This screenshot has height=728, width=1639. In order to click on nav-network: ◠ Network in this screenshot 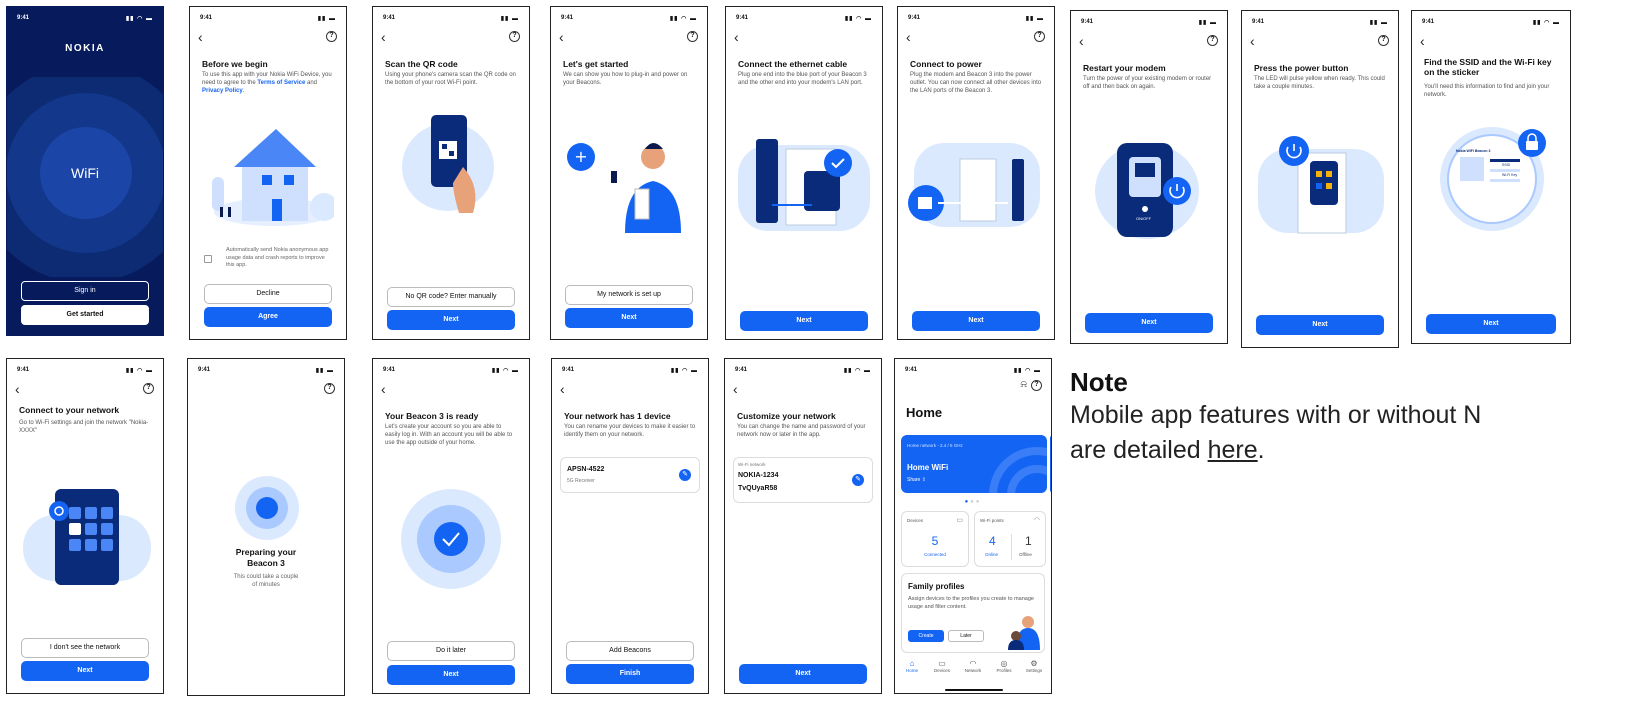, I will do `click(973, 666)`.